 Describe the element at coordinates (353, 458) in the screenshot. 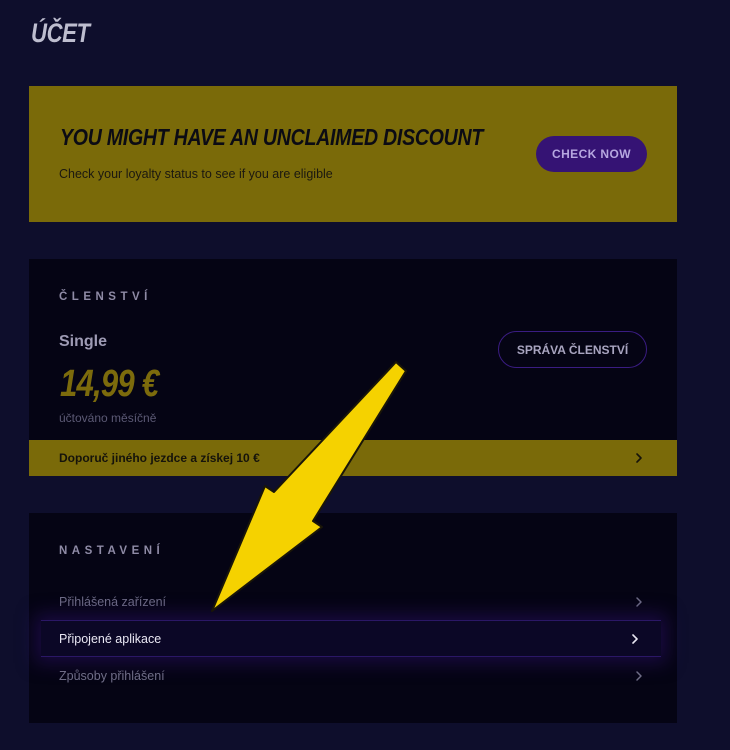

I see `referral-link: Doporuč jiného jezdce a získej 10 €` at that location.